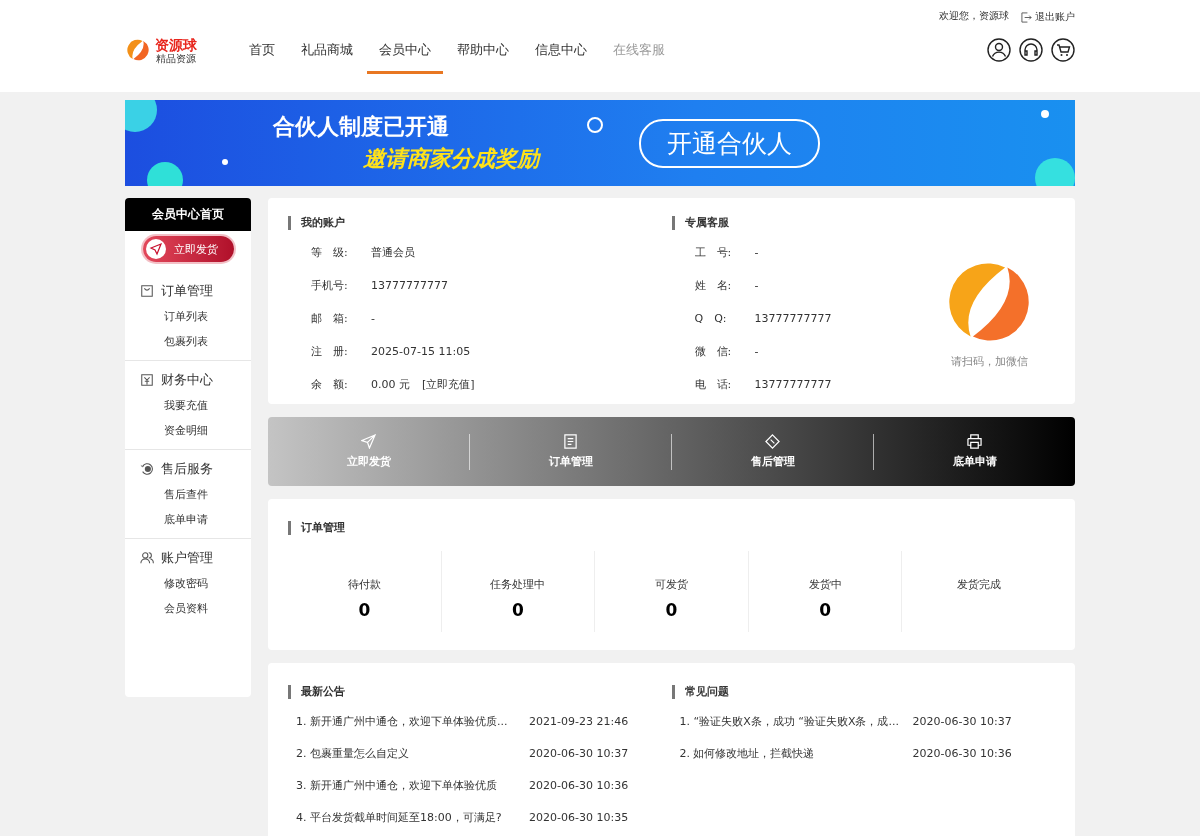 This screenshot has height=836, width=1200. What do you see at coordinates (188, 249) in the screenshot?
I see `ship-button: 立即发货` at bounding box center [188, 249].